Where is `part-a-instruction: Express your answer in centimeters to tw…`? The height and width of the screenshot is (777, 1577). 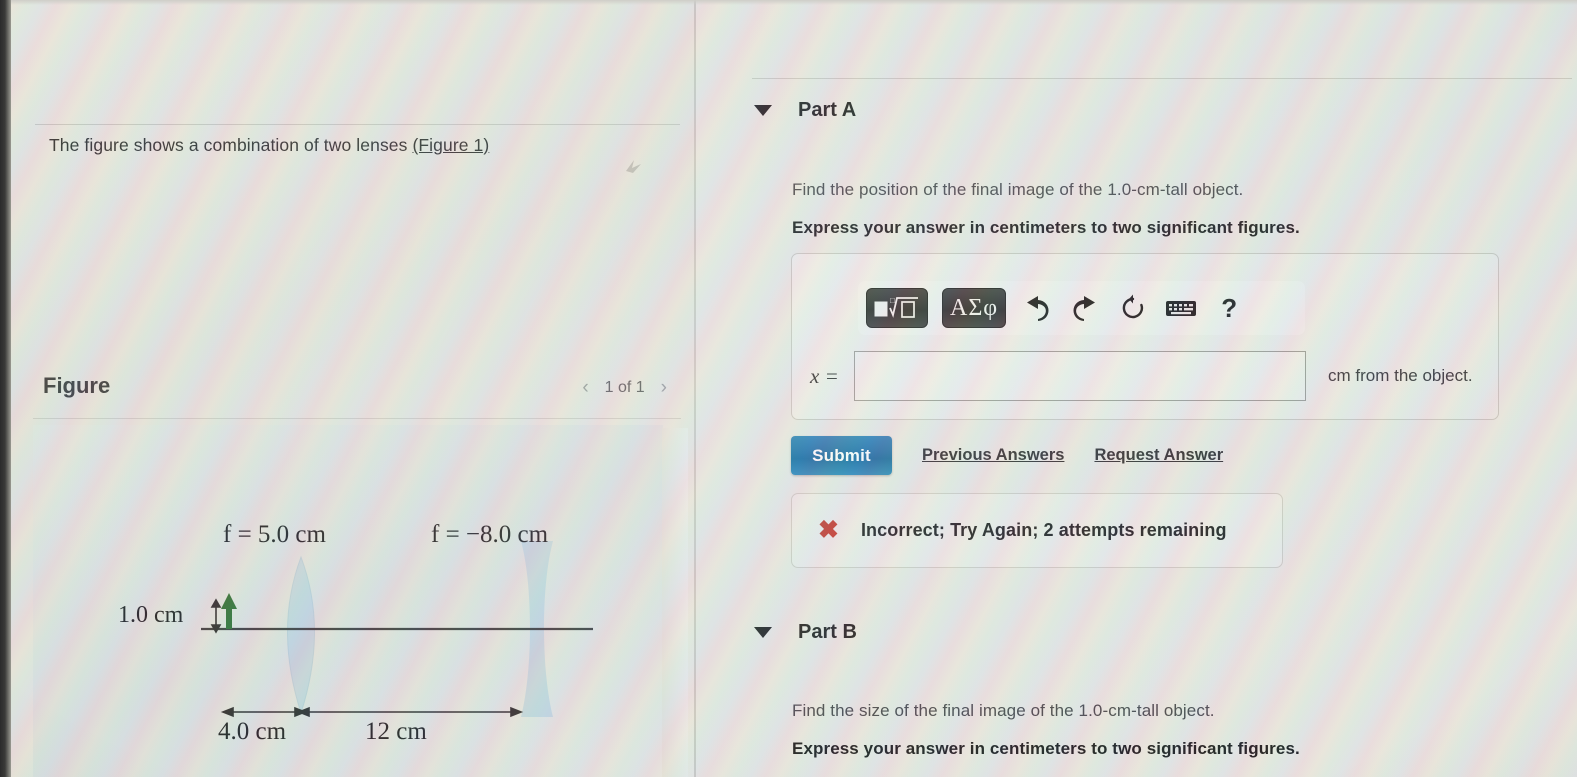
part-a-instruction: Express your answer in centimeters to tw… is located at coordinates (1046, 227).